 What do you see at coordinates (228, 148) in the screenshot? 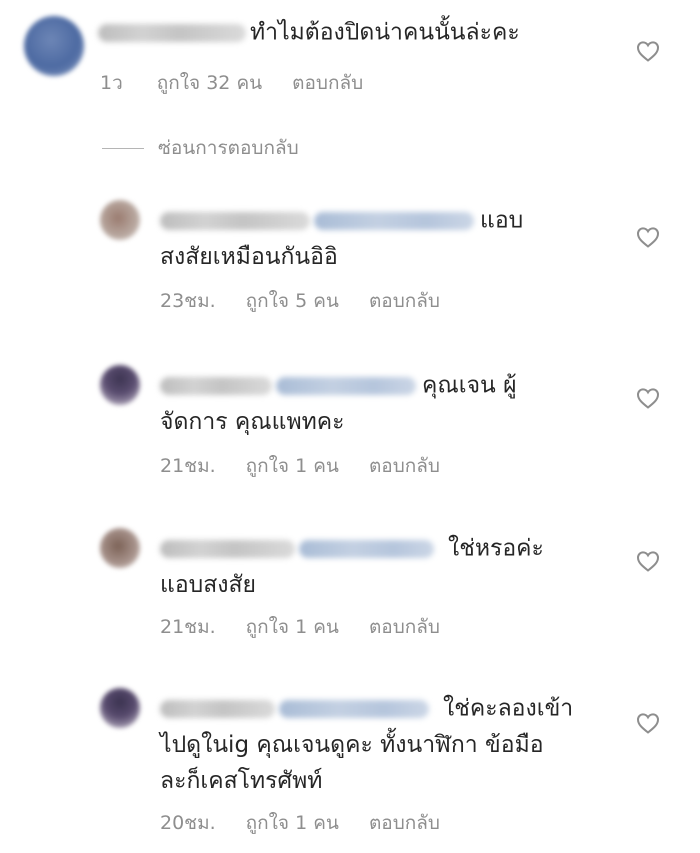
I see `hide-replies-label: ซ่อนการตอบกลับ` at bounding box center [228, 148].